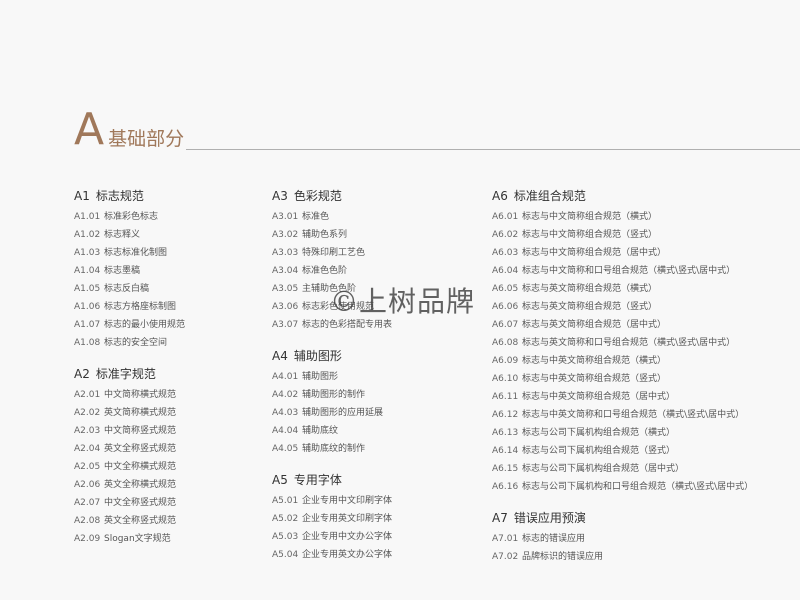 The height and width of the screenshot is (600, 800). I want to click on item-label: 辅助图形的应用延展, so click(343, 413).